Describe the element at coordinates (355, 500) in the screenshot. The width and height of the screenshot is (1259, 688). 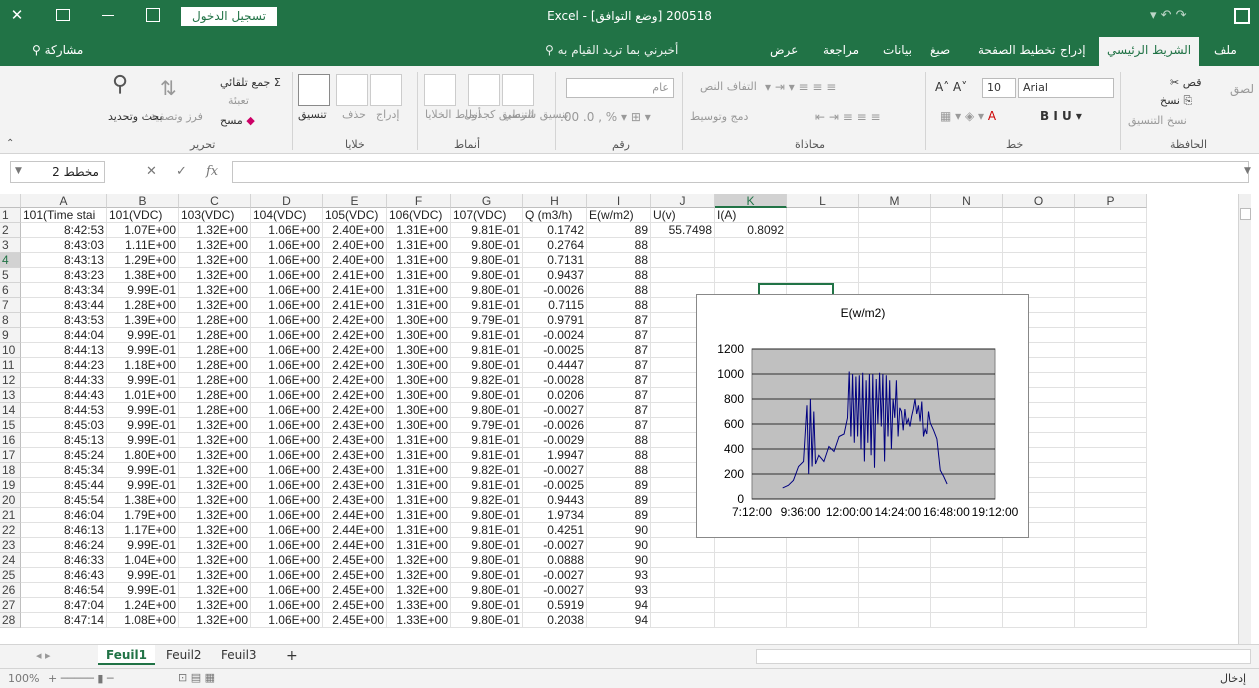
I see `cell: 2.43E+00` at that location.